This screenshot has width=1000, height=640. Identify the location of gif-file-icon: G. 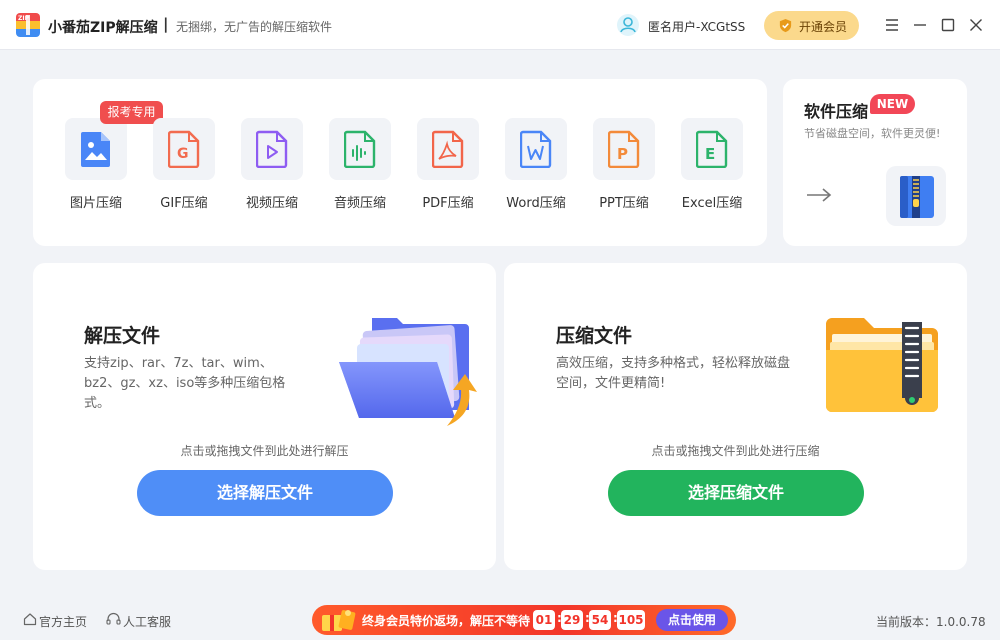
(184, 149).